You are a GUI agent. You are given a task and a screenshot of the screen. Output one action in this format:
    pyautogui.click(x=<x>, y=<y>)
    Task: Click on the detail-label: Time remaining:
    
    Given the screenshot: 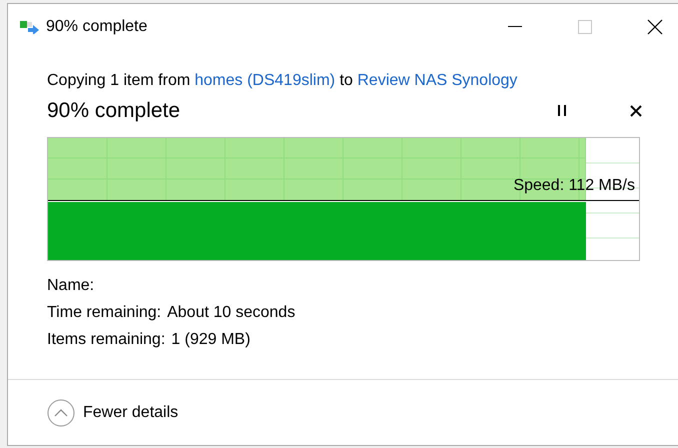 What is the action you would take?
    pyautogui.click(x=104, y=312)
    